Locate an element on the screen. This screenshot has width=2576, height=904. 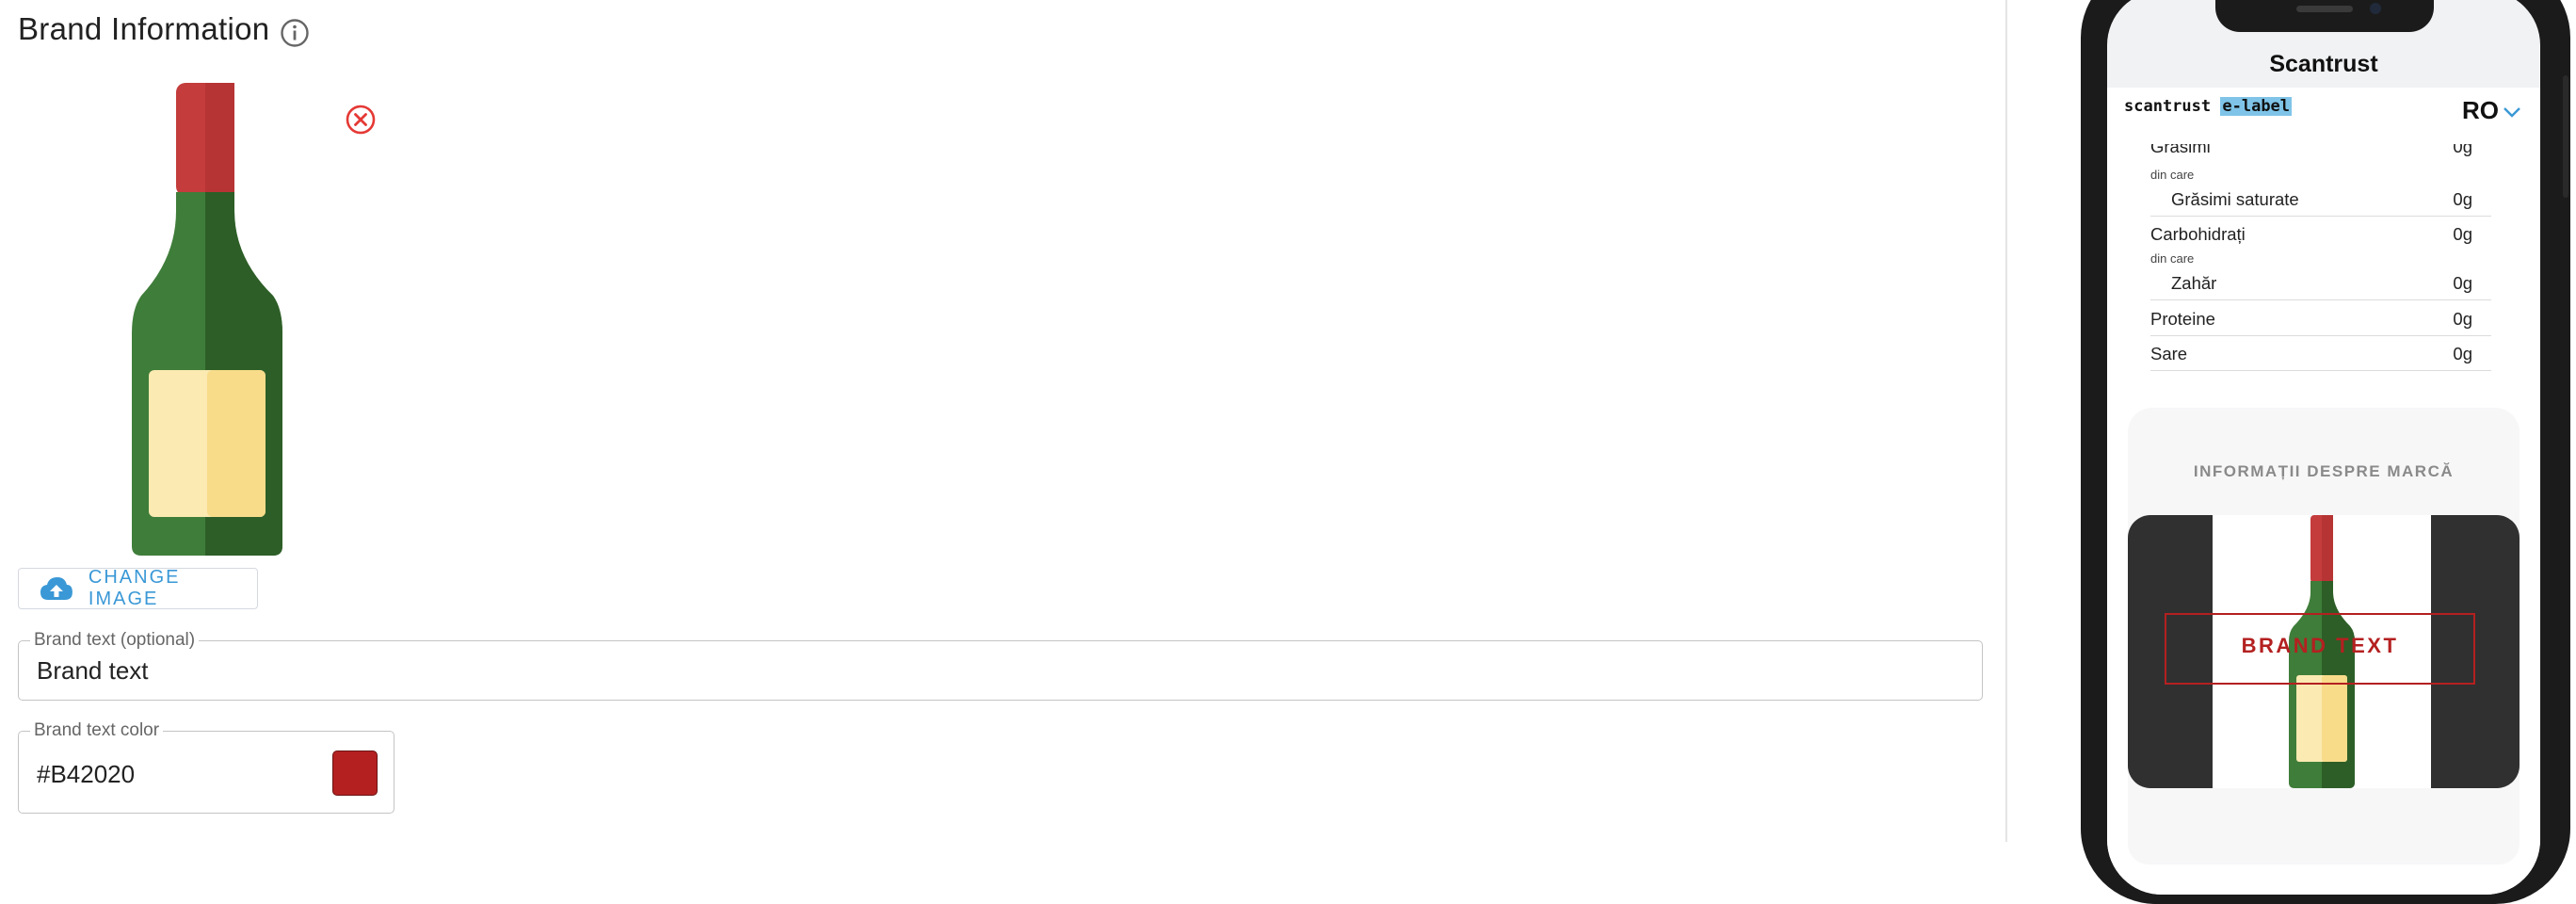
change-image-button: CHANGE IMAGE is located at coordinates (138, 588).